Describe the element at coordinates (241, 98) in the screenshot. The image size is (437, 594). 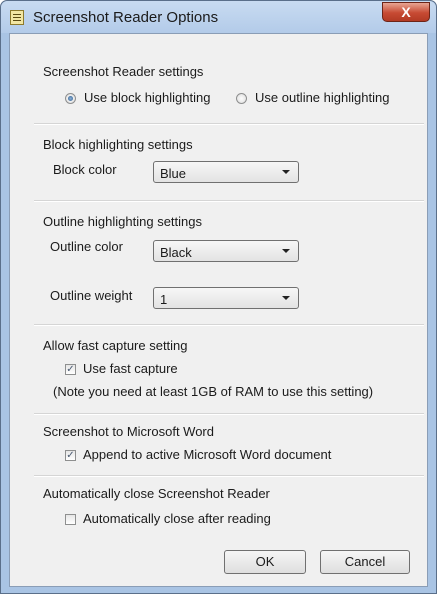
I see `outline-highlighting-radio` at that location.